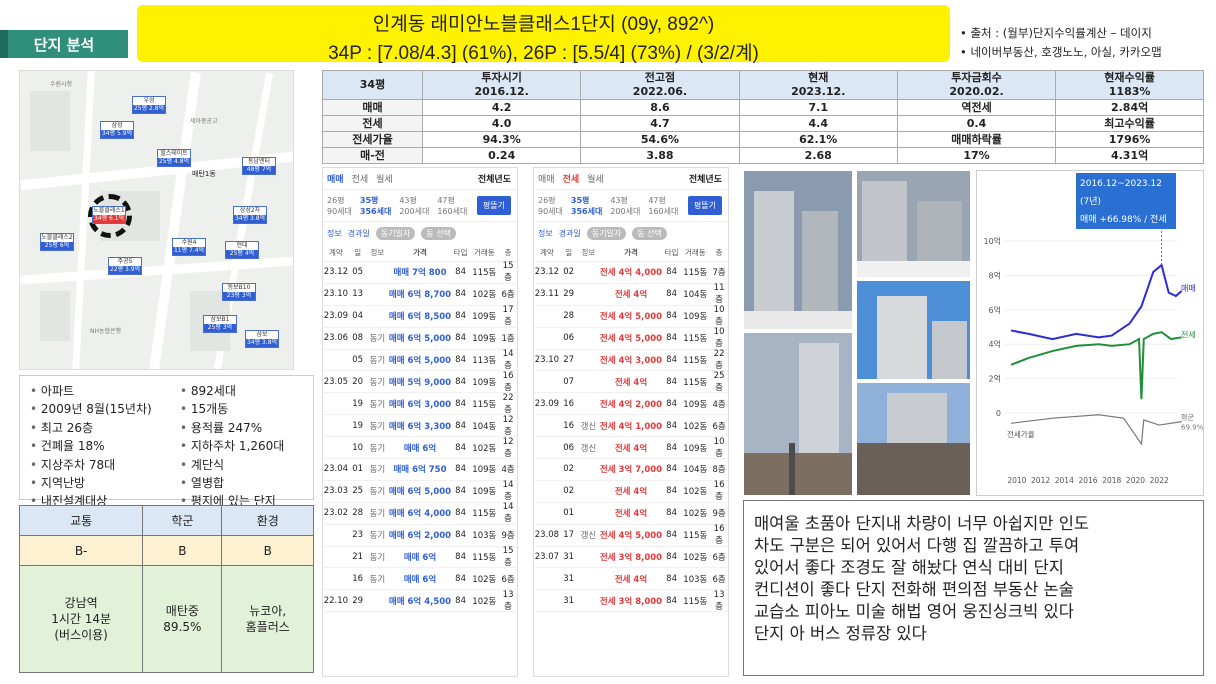  I want to click on deal-row: 23.12 02 전세 4억 4,000 84 115동 7층, so click(631, 273).